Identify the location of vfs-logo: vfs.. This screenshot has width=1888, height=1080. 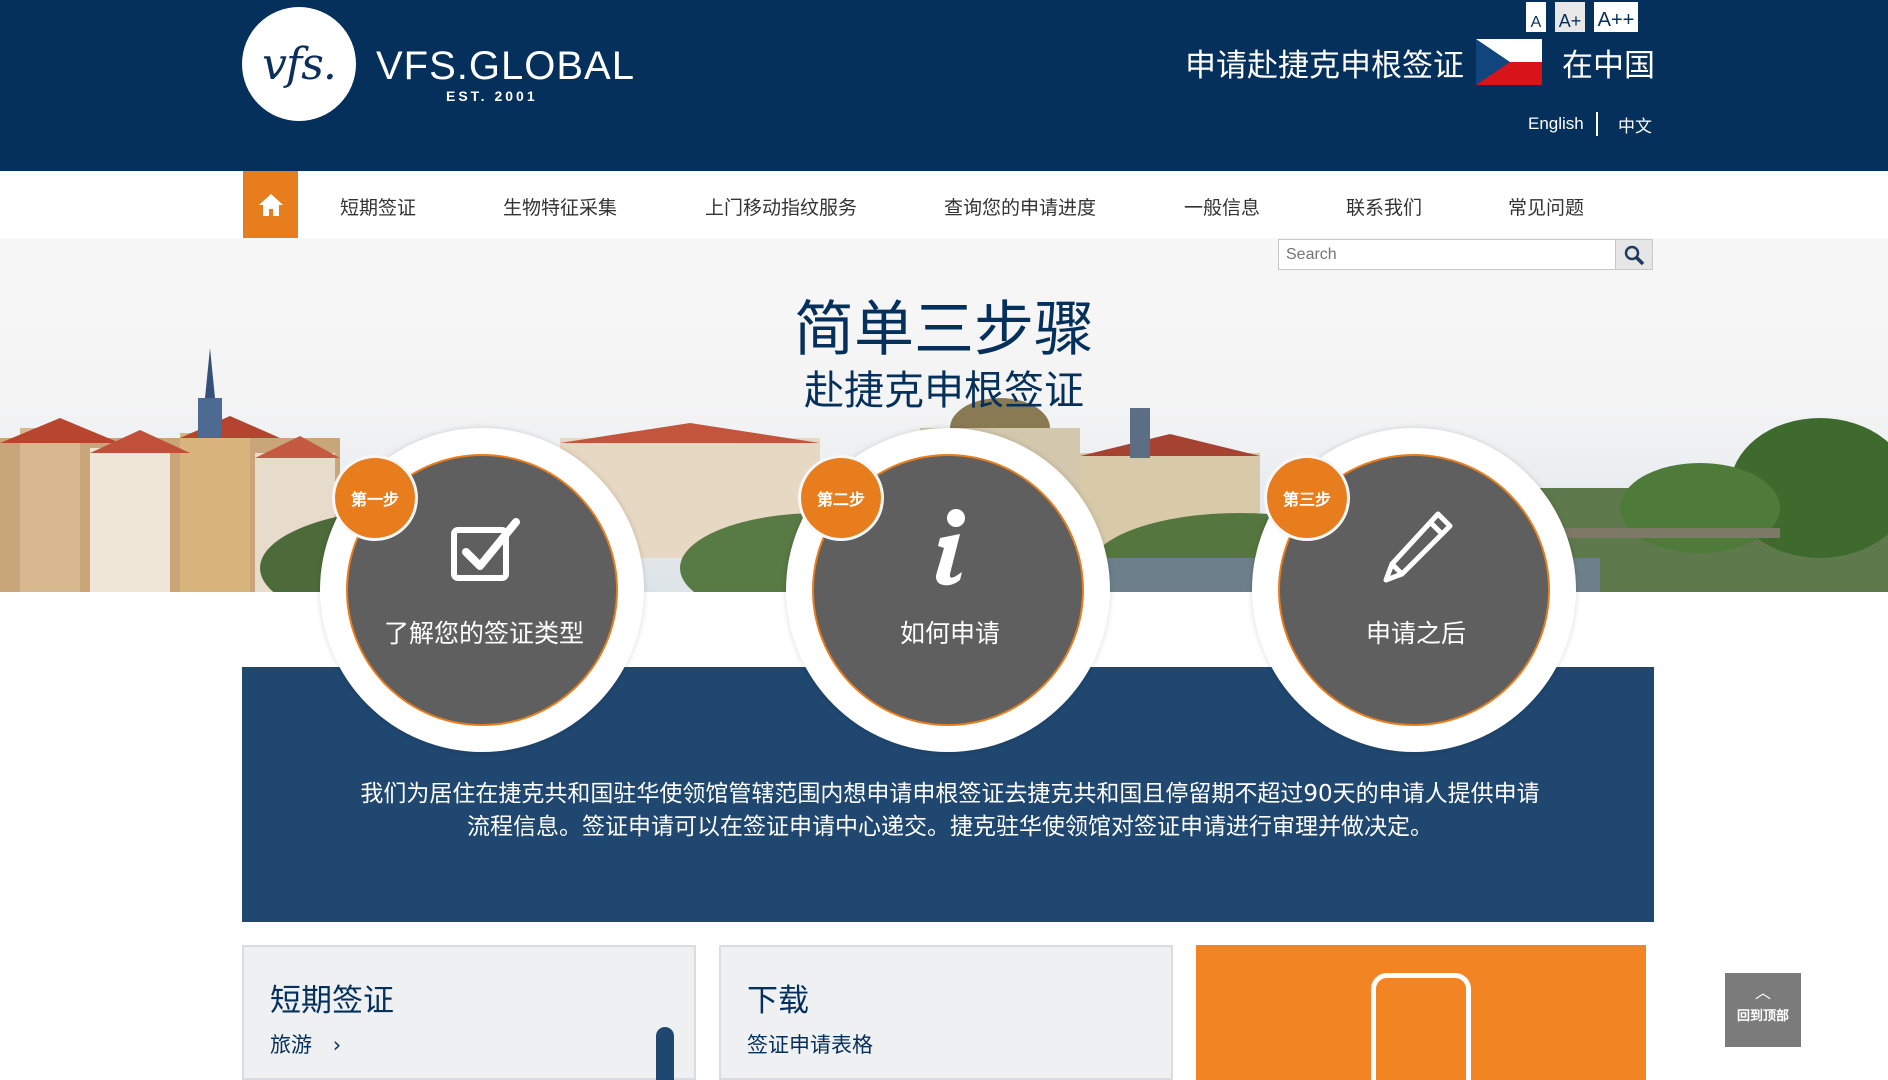
(299, 64).